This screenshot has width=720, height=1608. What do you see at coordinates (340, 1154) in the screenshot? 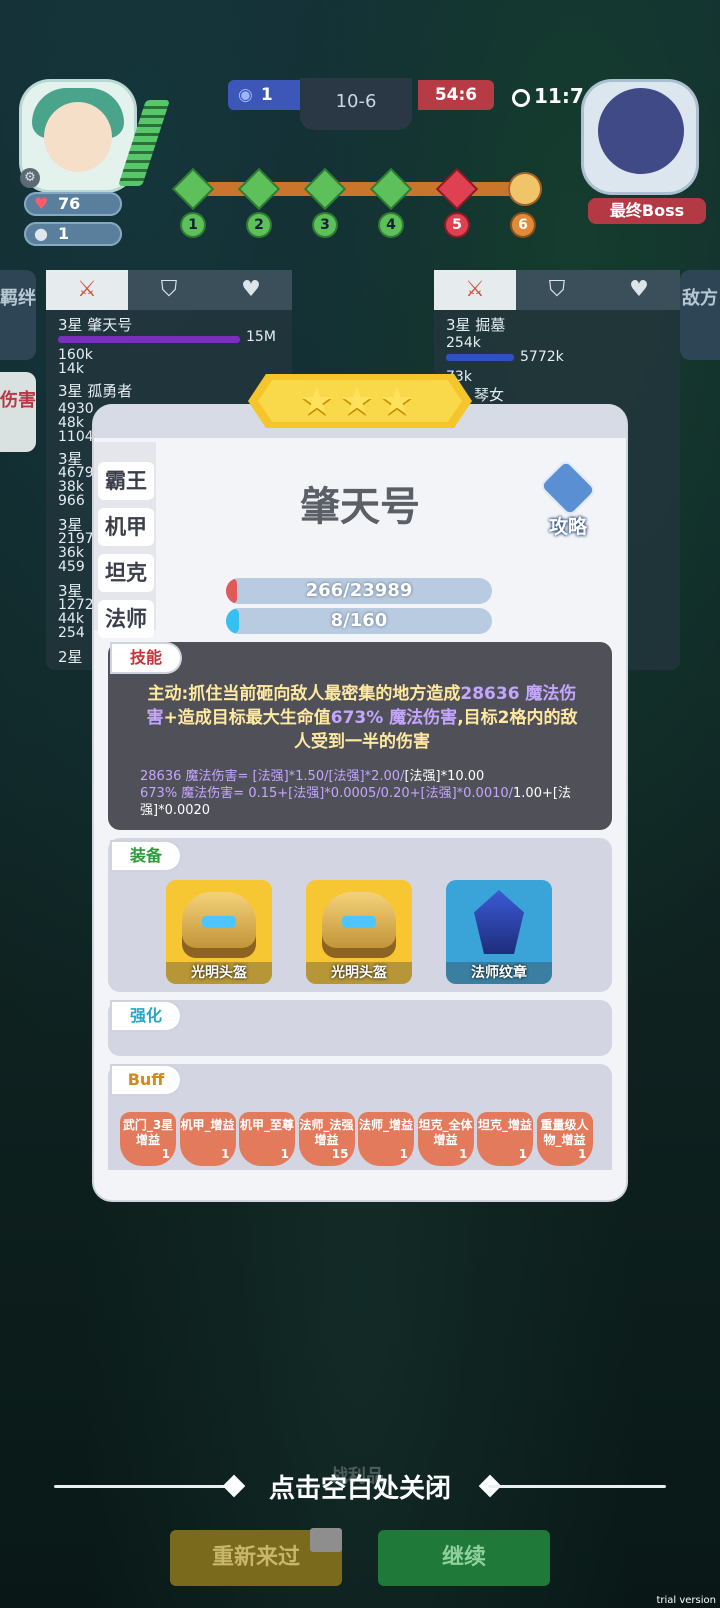
I see `buff-count: 15` at bounding box center [340, 1154].